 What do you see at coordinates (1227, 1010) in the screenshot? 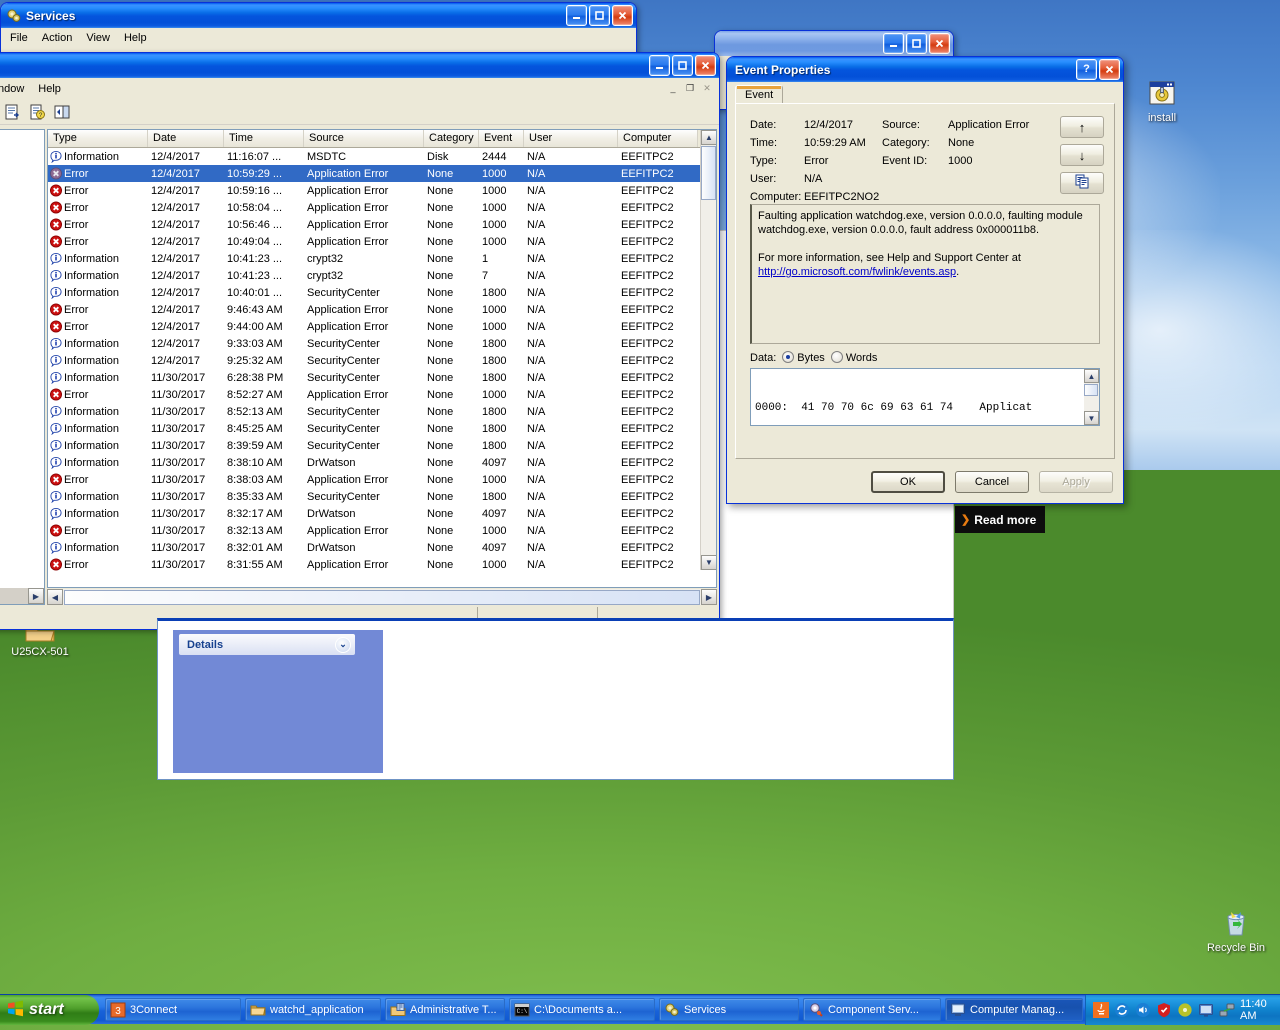
I see `network-icon` at bounding box center [1227, 1010].